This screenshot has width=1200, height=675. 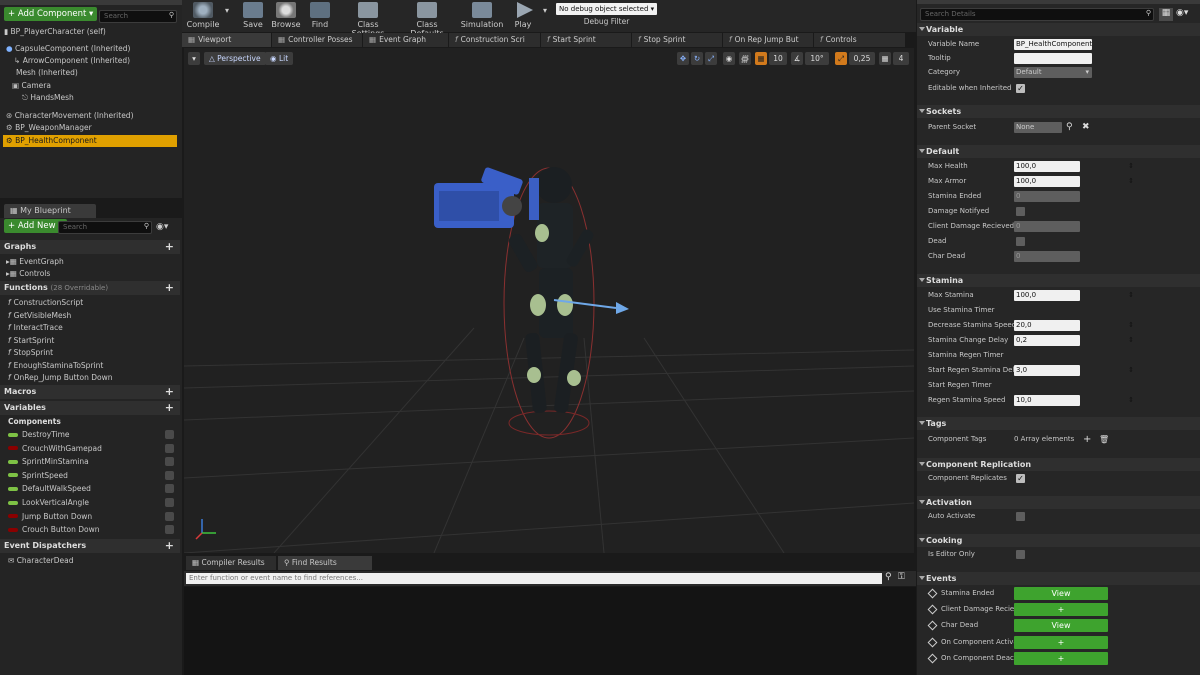 What do you see at coordinates (1061, 593) in the screenshot?
I see `event-button: View` at bounding box center [1061, 593].